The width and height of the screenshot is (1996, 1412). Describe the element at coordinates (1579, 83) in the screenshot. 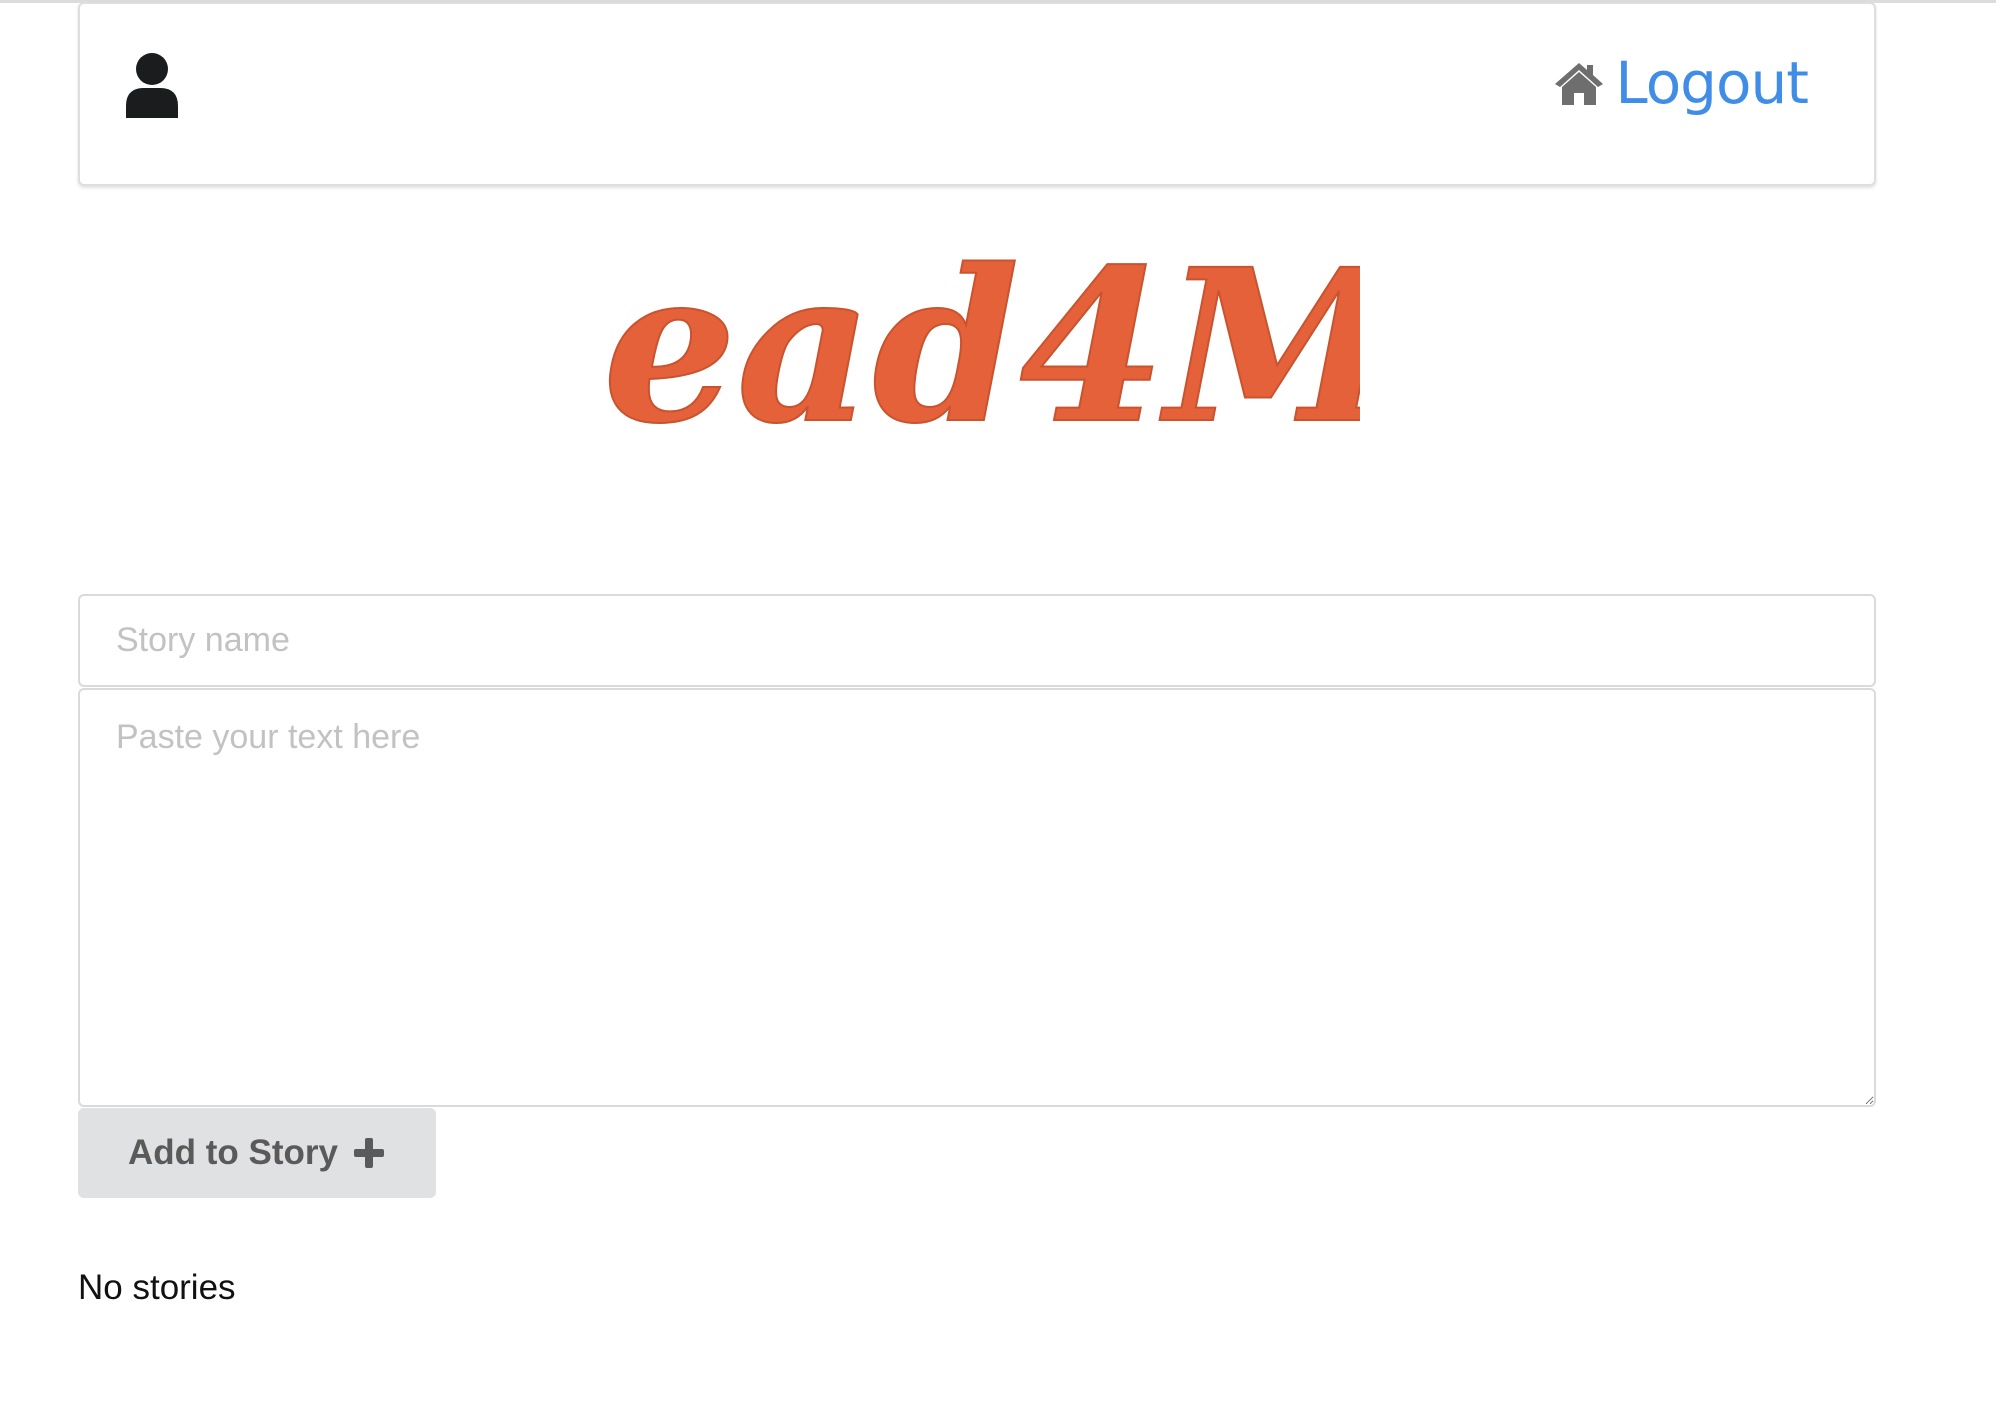

I see `home-icon` at that location.